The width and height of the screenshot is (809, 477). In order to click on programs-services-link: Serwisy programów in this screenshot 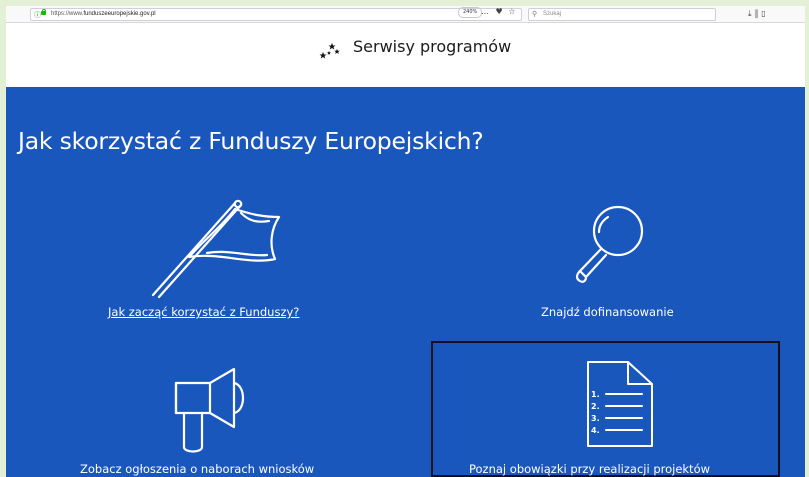, I will do `click(432, 46)`.